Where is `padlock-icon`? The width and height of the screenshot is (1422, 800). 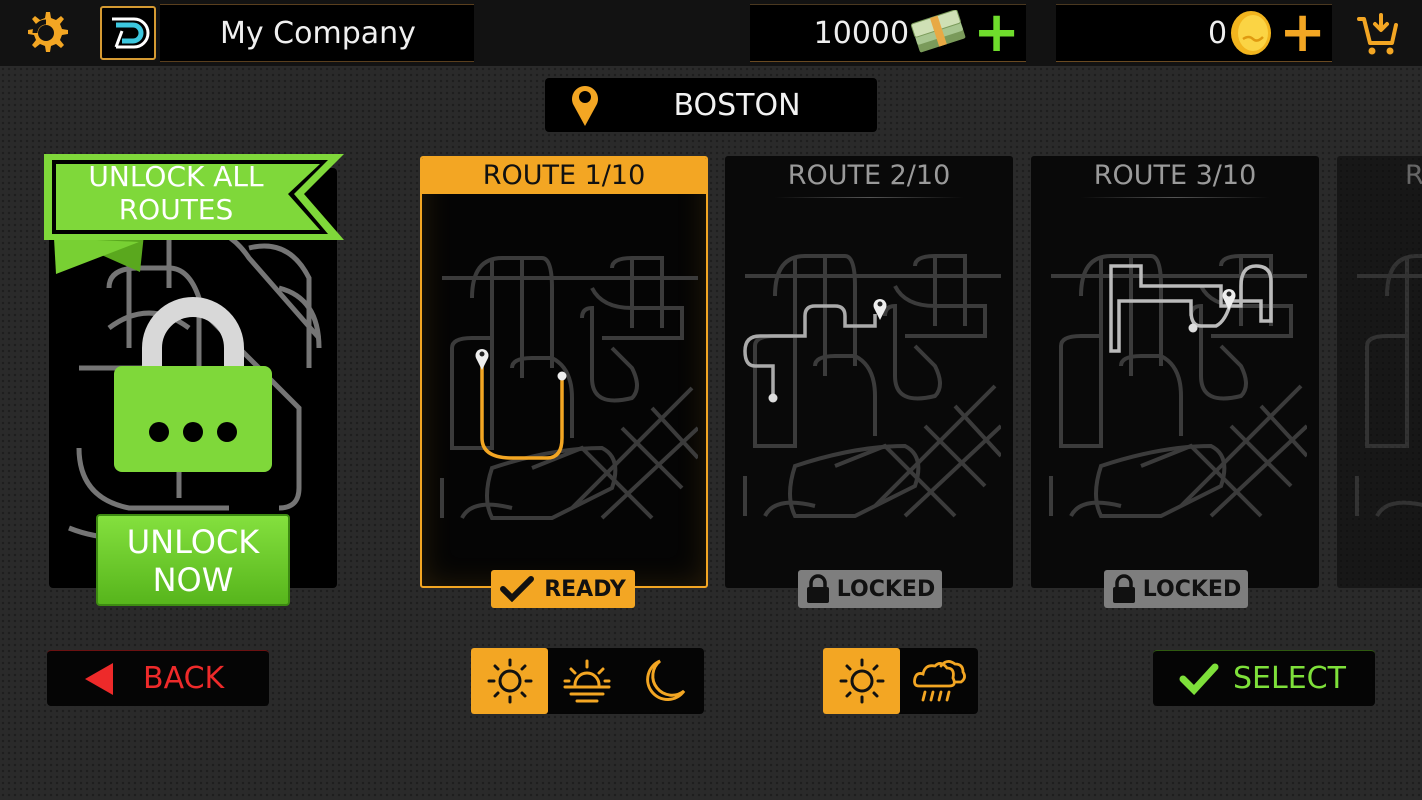
padlock-icon is located at coordinates (193, 384).